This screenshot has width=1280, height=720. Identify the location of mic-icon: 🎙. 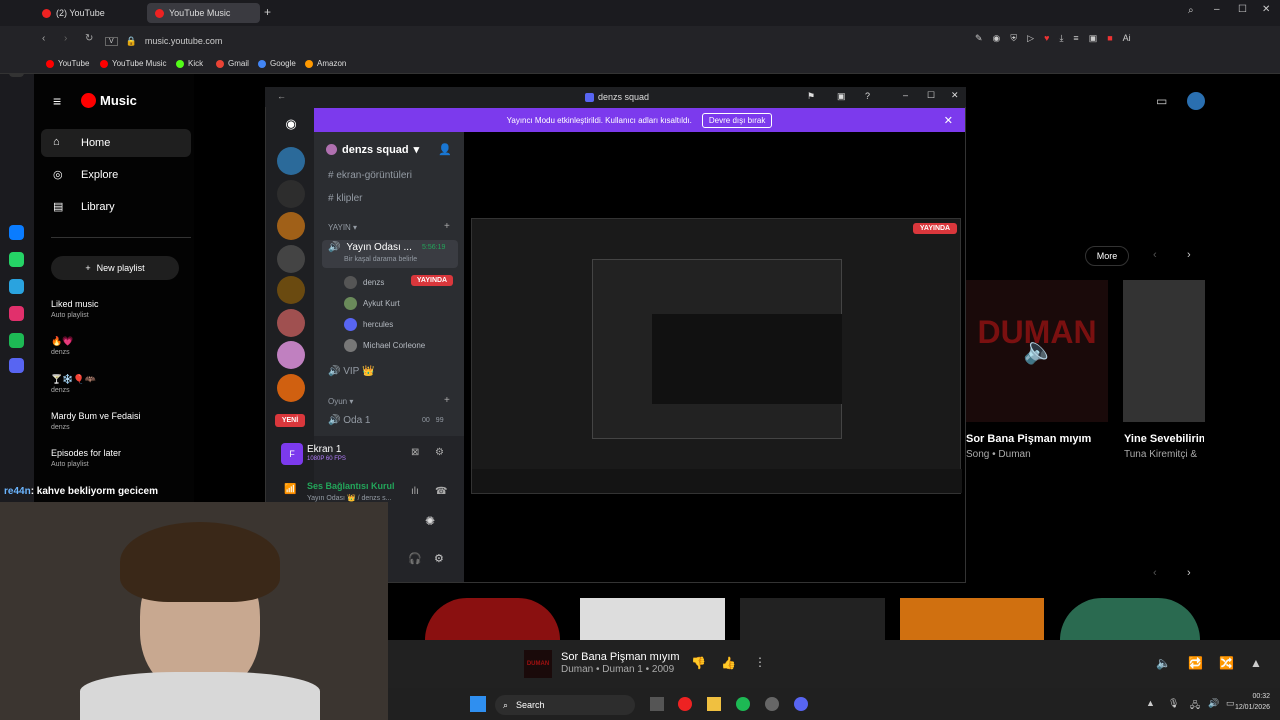
(1173, 703).